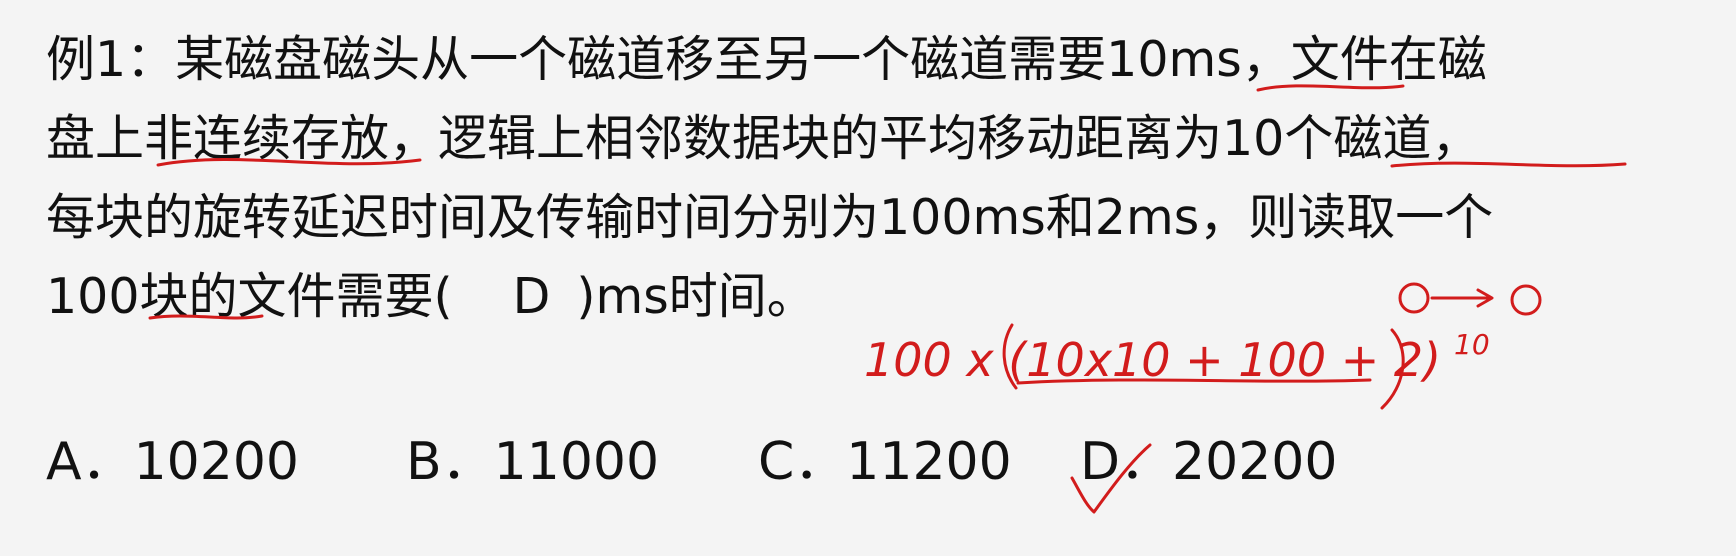 Image resolution: width=1736 pixels, height=556 pixels. What do you see at coordinates (766, 59) in the screenshot?
I see `question-line-1: 例1：某磁盘磁头从一个磁道移至另一个磁道需要10ms，文件在磁` at bounding box center [766, 59].